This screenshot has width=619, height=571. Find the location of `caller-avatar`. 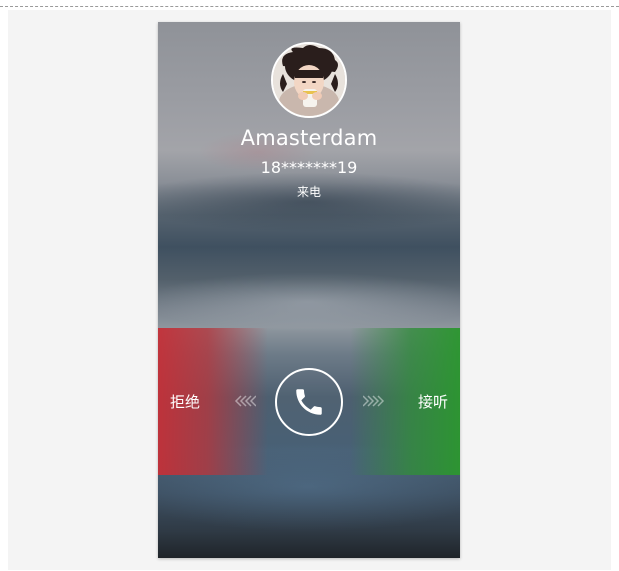

caller-avatar is located at coordinates (309, 80).